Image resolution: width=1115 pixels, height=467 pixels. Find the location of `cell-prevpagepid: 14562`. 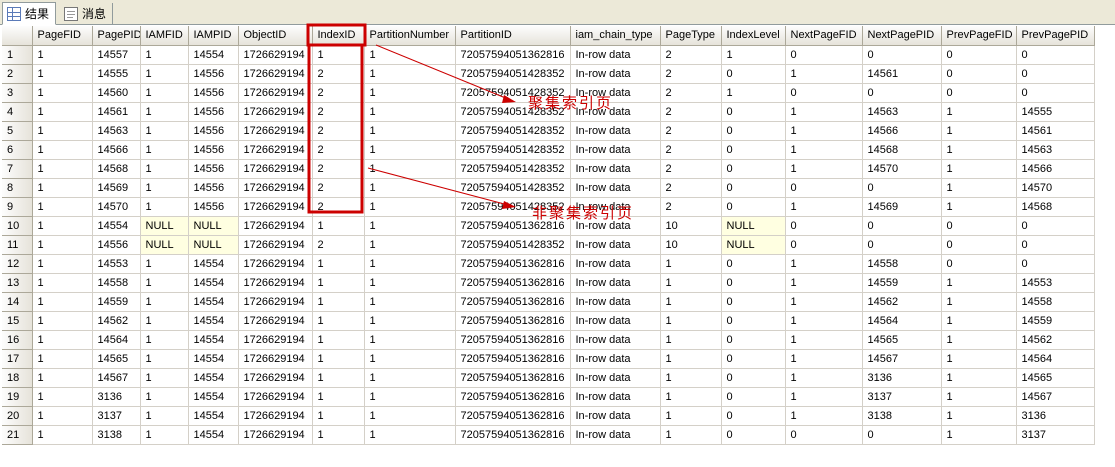

cell-prevpagepid: 14562 is located at coordinates (1055, 340).